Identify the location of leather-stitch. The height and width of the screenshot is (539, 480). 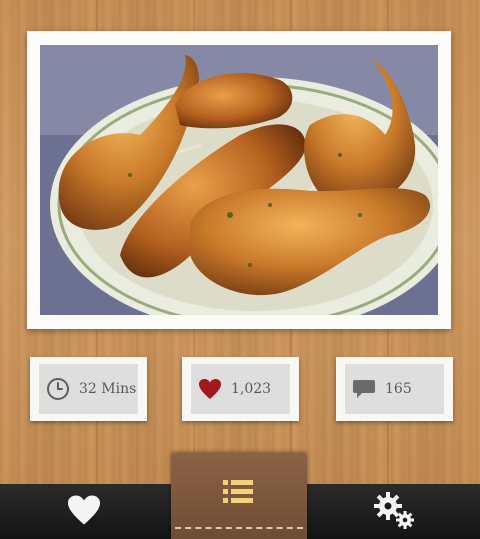
(239, 528).